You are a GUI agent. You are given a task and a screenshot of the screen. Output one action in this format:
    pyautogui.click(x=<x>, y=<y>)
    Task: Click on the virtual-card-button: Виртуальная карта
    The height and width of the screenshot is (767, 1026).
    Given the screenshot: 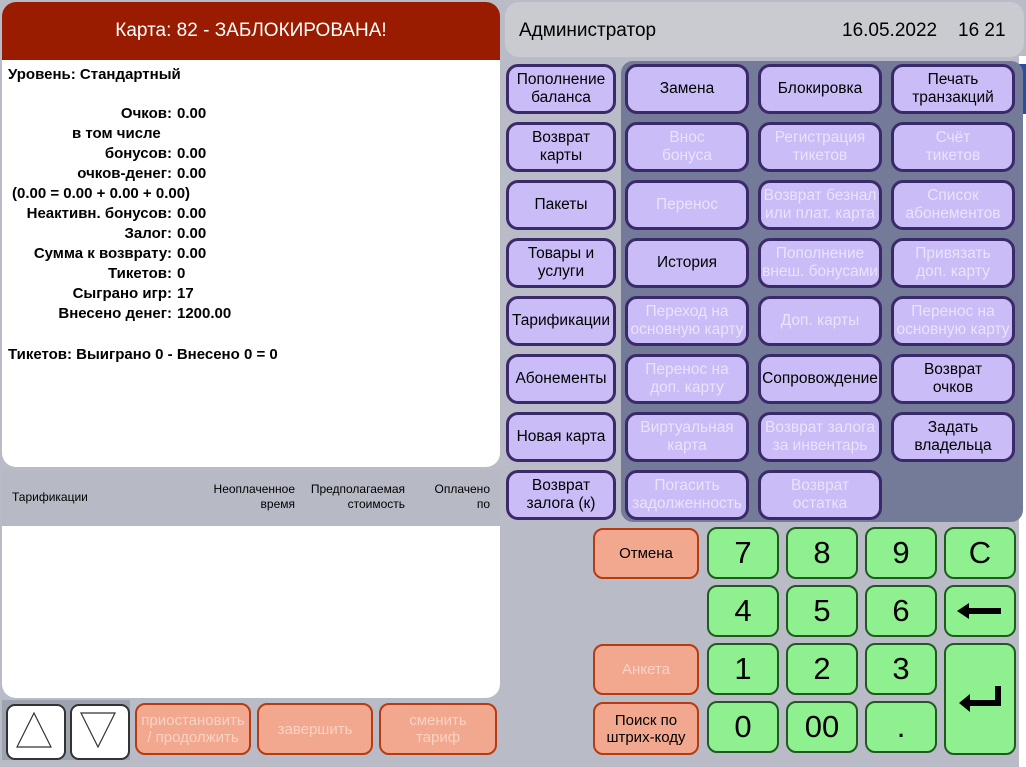 What is the action you would take?
    pyautogui.click(x=687, y=437)
    